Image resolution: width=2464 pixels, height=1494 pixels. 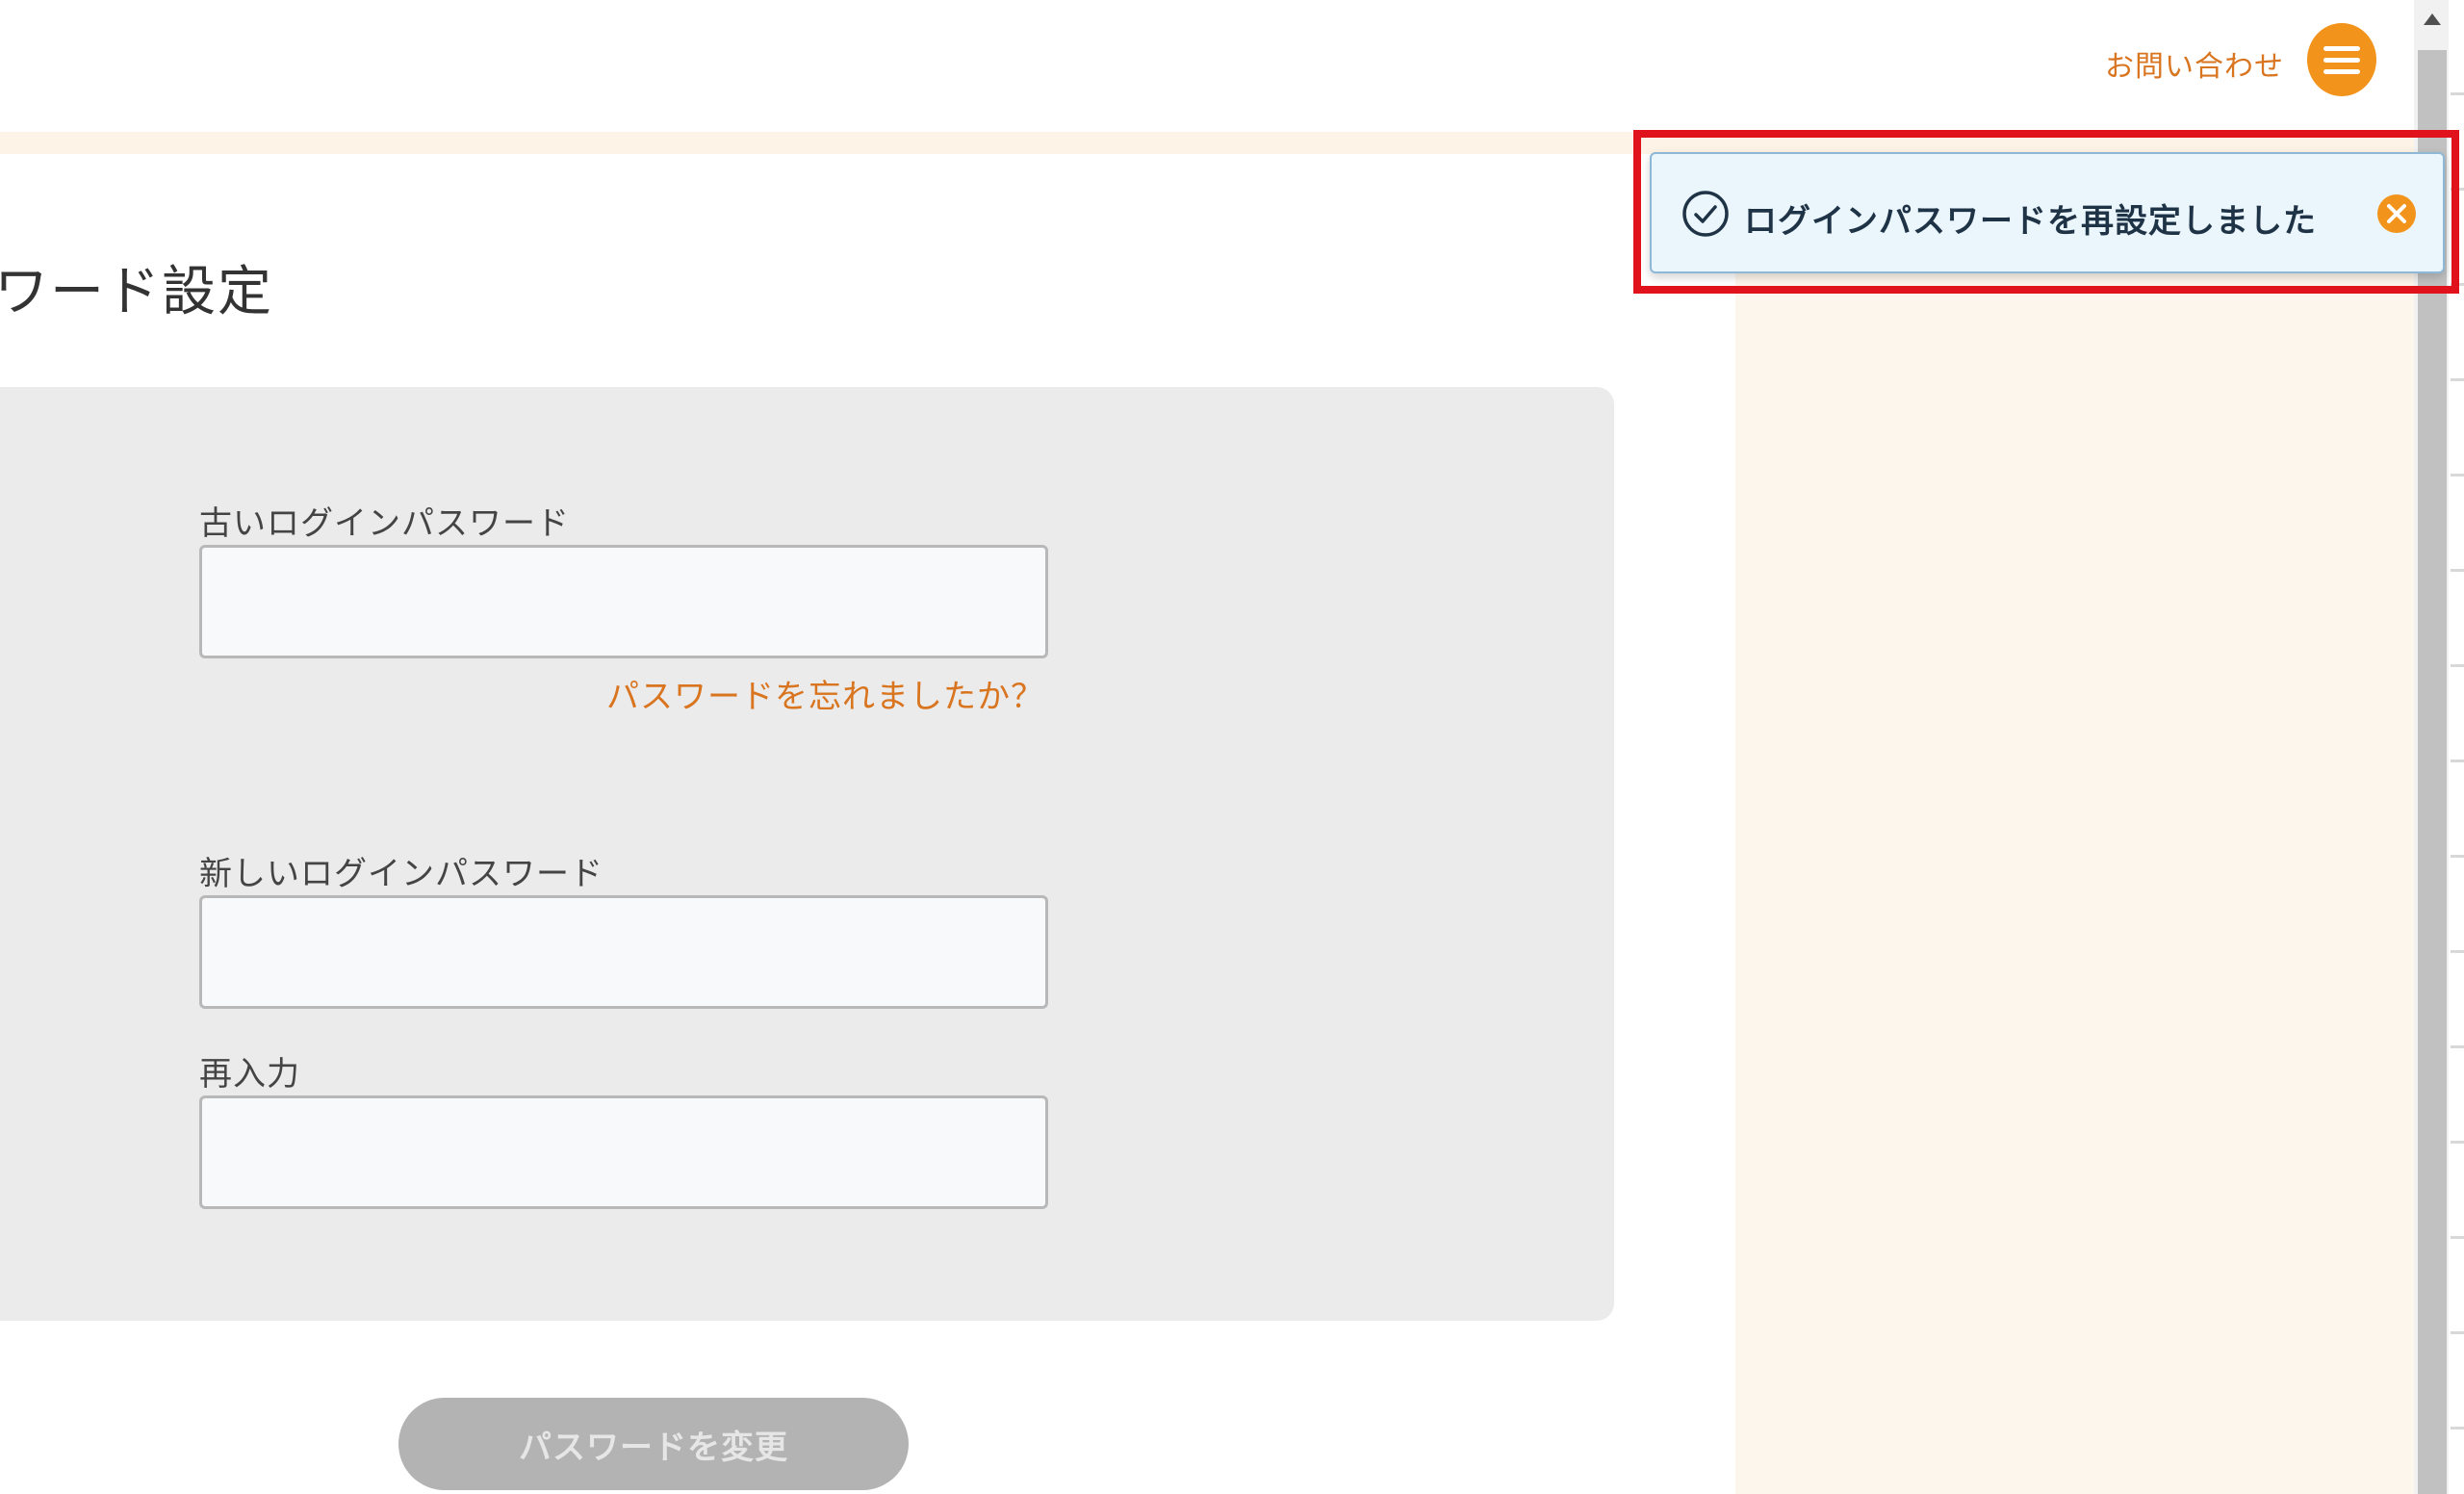 I want to click on confirm-password-input, so click(x=623, y=1152).